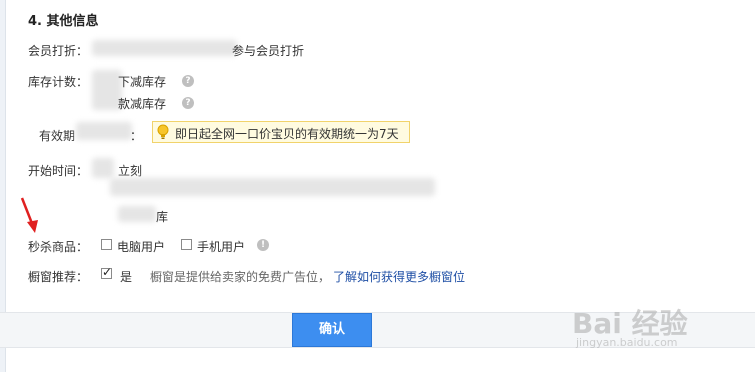 The height and width of the screenshot is (372, 755). I want to click on confirm-button: 确认, so click(332, 330).